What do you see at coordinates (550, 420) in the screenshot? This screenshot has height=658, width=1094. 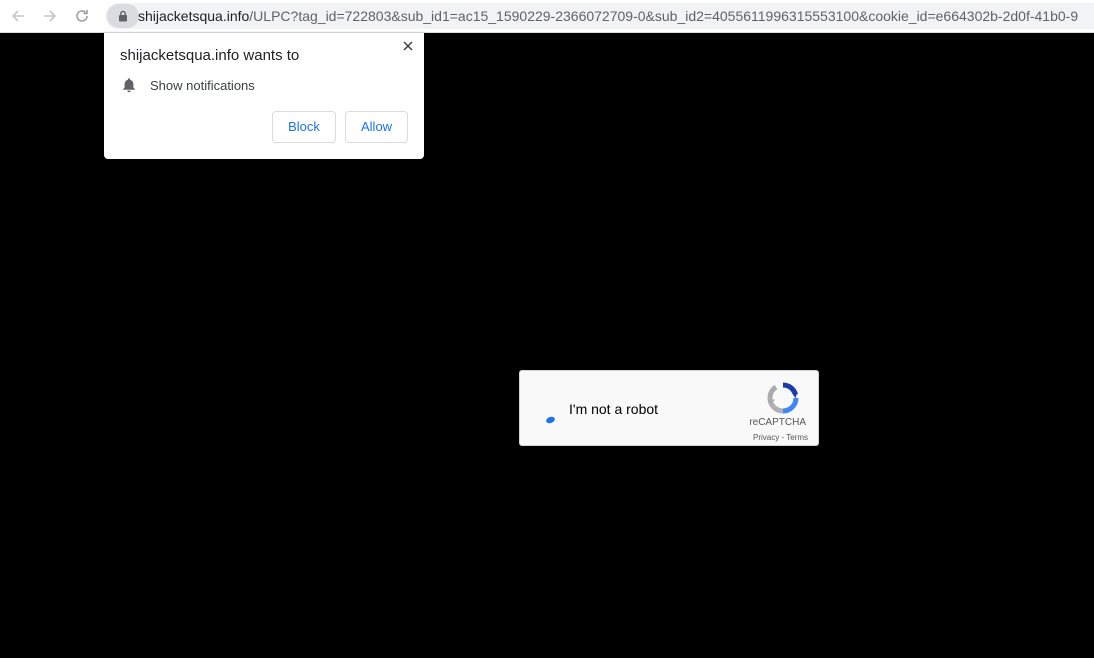 I see `recaptcha-checkbox-spinner` at bounding box center [550, 420].